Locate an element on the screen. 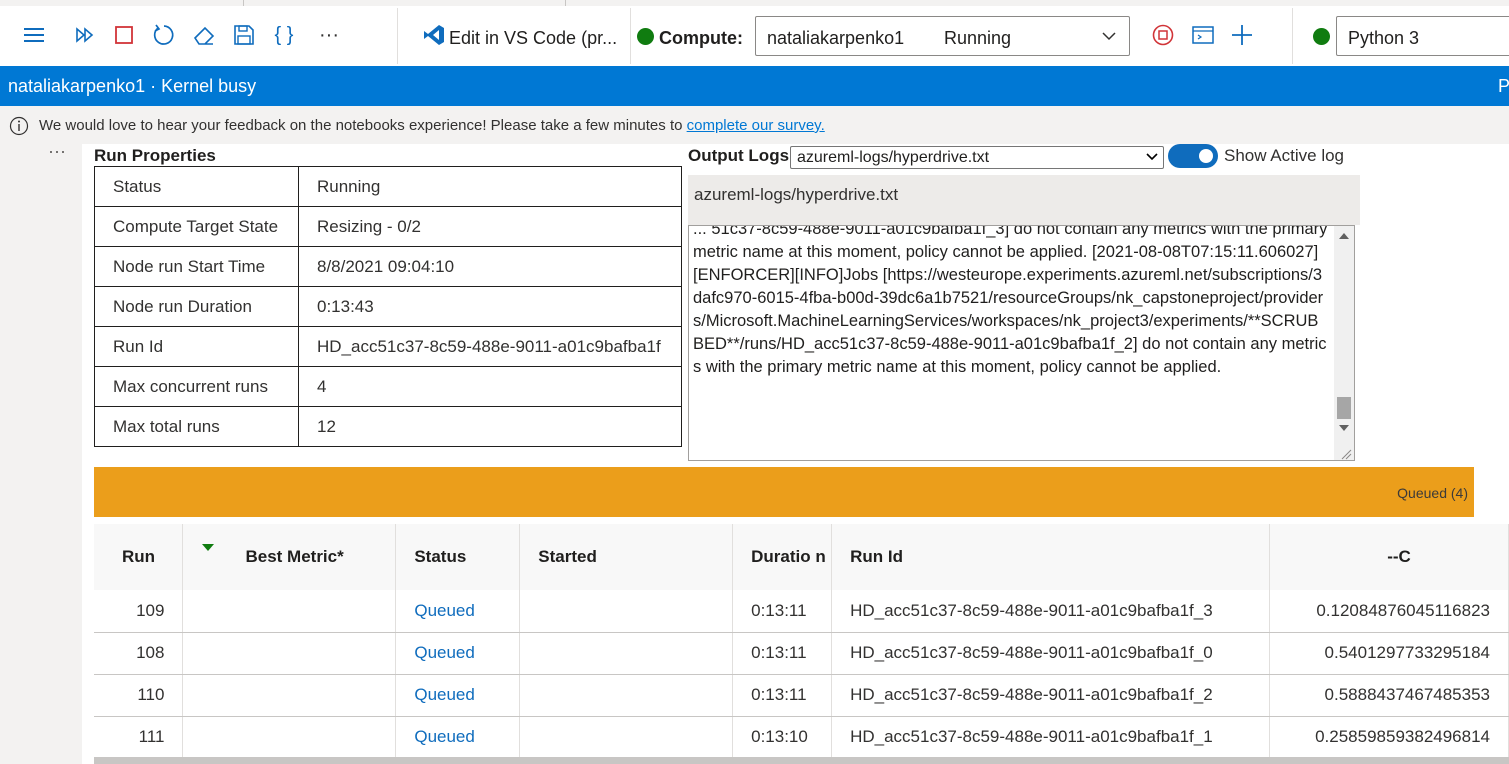  run-properties-title: Run Properties is located at coordinates (155, 155).